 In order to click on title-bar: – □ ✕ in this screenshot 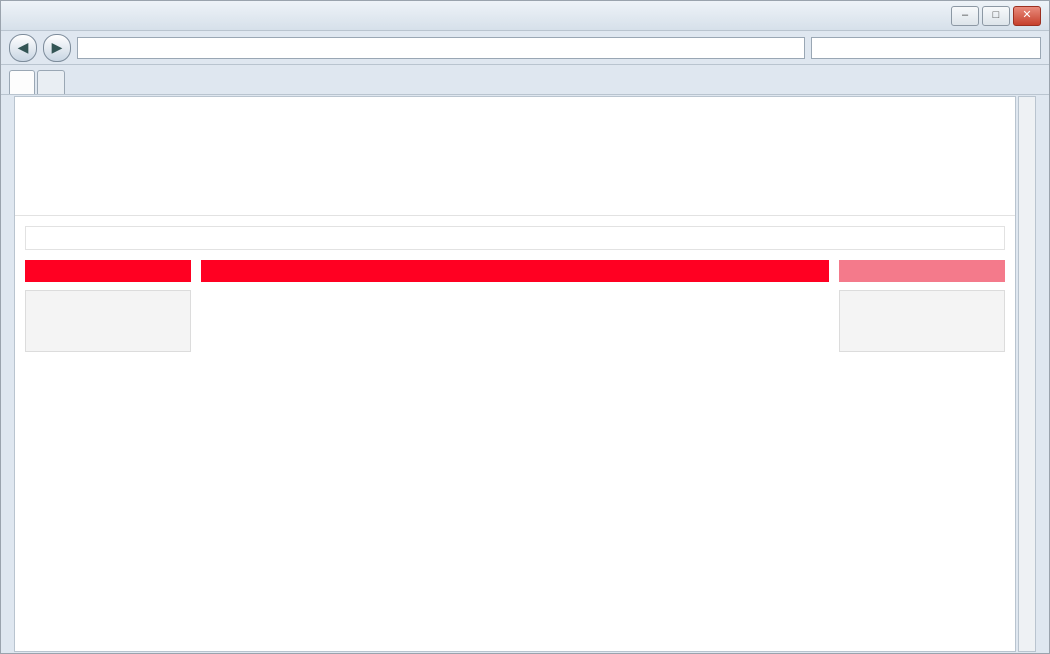, I will do `click(525, 16)`.